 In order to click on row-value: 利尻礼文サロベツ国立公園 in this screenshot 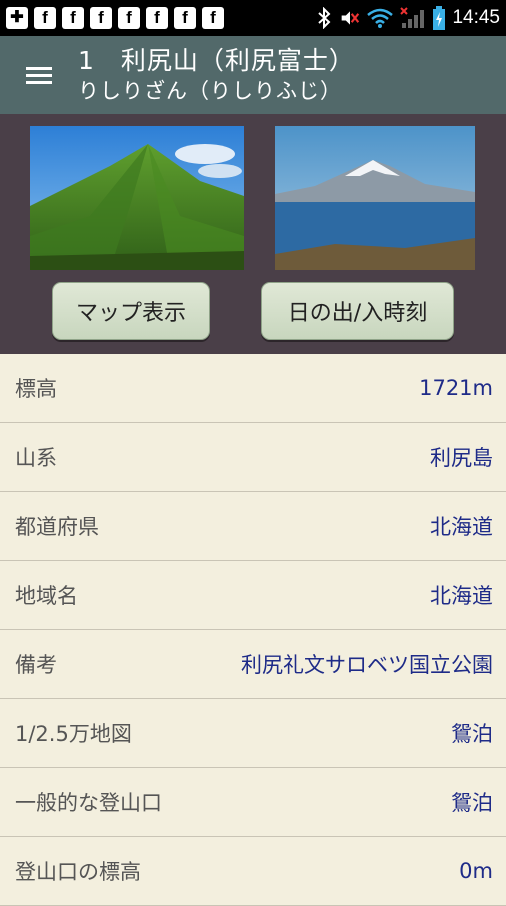, I will do `click(367, 665)`.